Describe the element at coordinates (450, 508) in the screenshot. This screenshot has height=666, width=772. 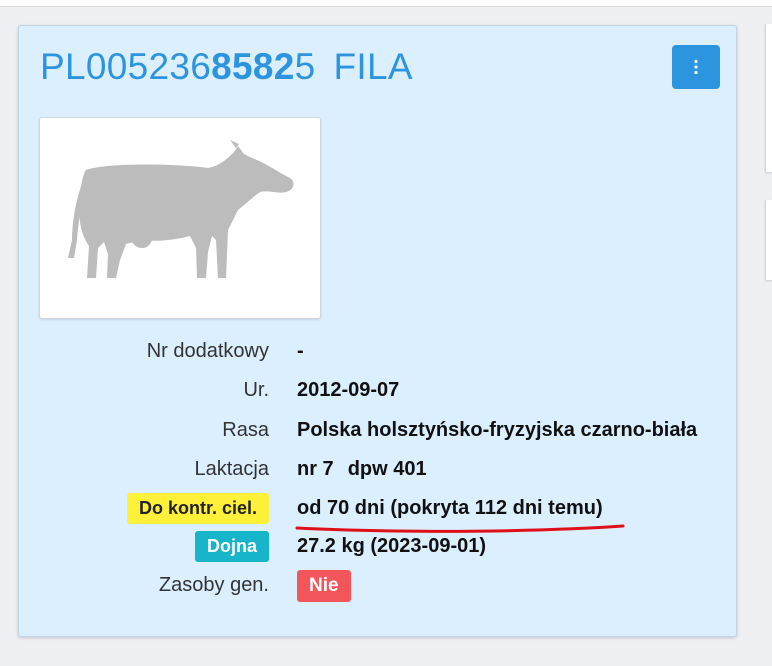
I see `pregnancy-check-value: od 70 dni (pokryta 112 dni temu)` at that location.